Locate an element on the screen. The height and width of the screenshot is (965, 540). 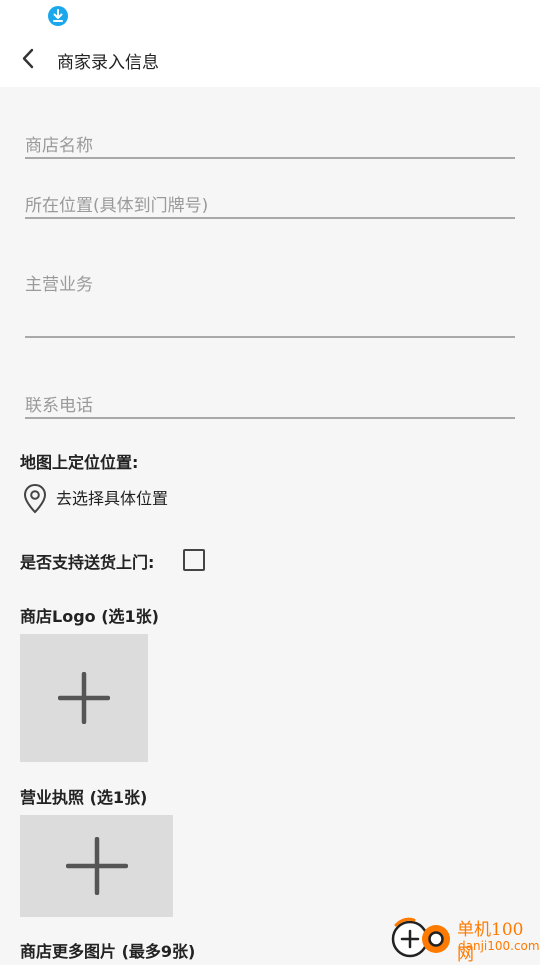
watermark-logo-icon is located at coordinates (420, 937).